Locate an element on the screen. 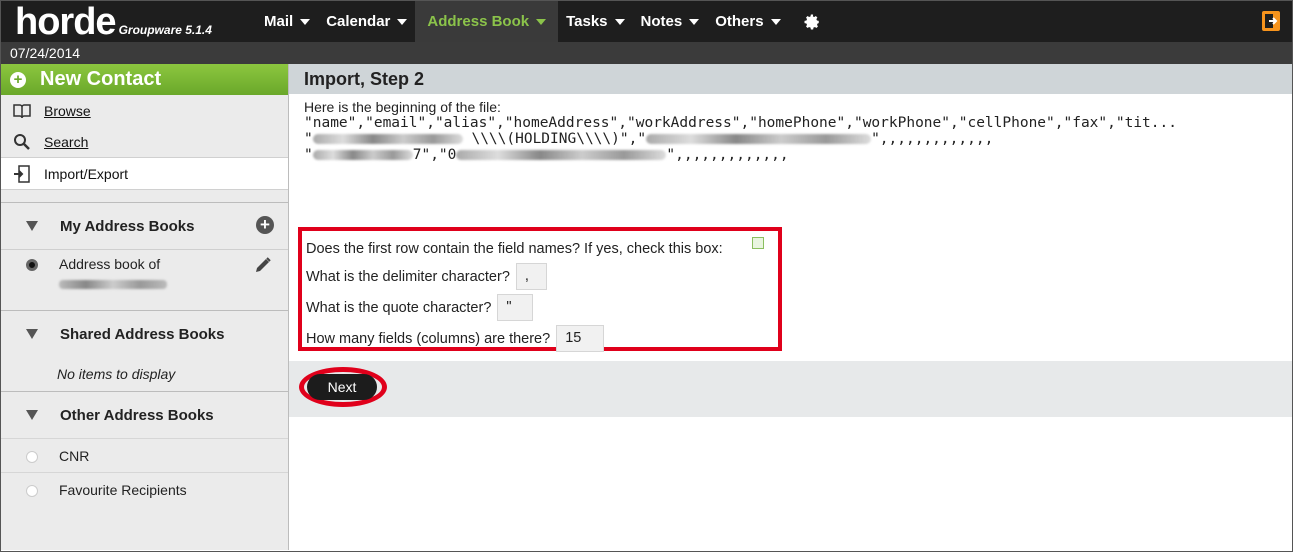 This screenshot has height=552, width=1293. section-title: Shared Address Books is located at coordinates (142, 334).